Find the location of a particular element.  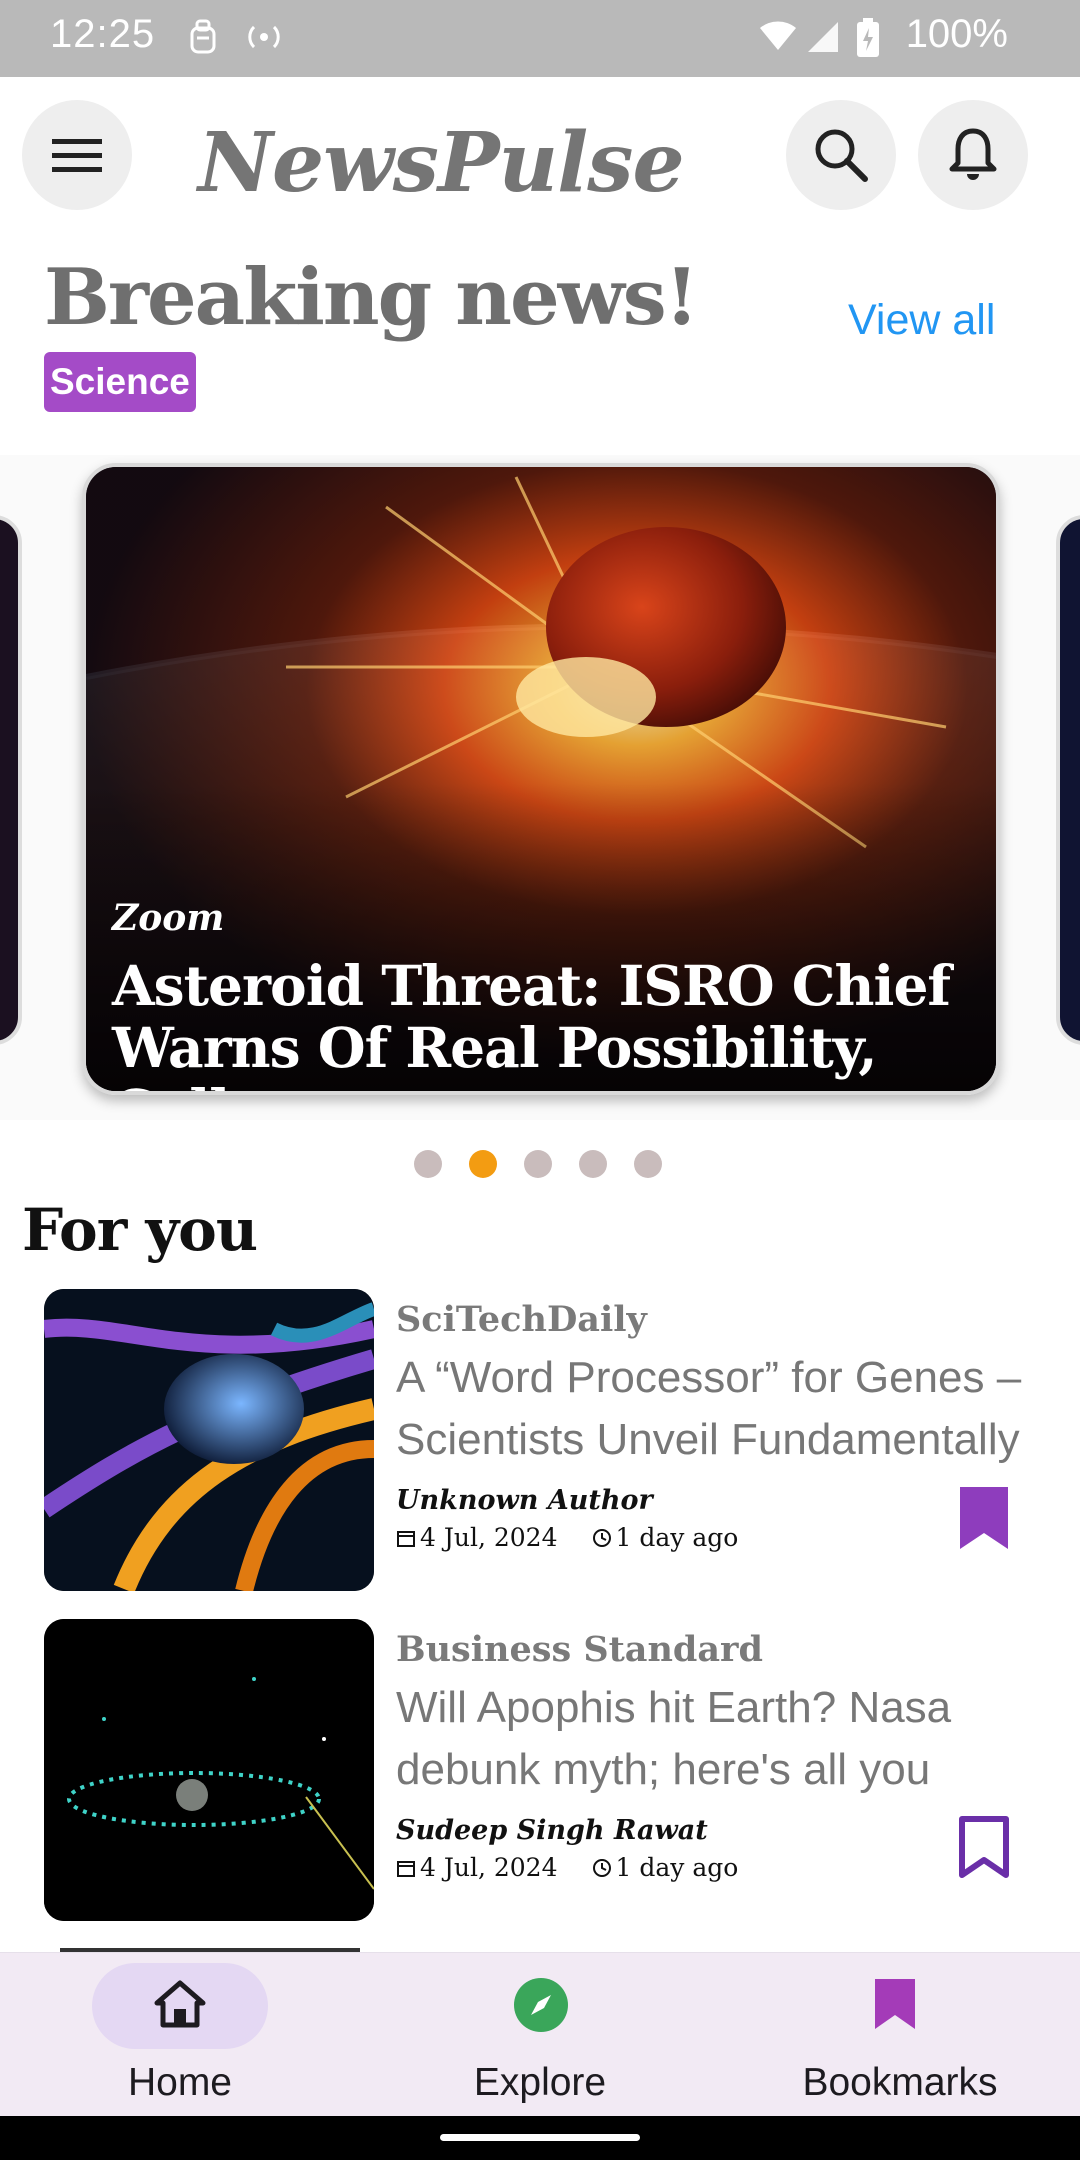

category-chip: Science is located at coordinates (120, 382).